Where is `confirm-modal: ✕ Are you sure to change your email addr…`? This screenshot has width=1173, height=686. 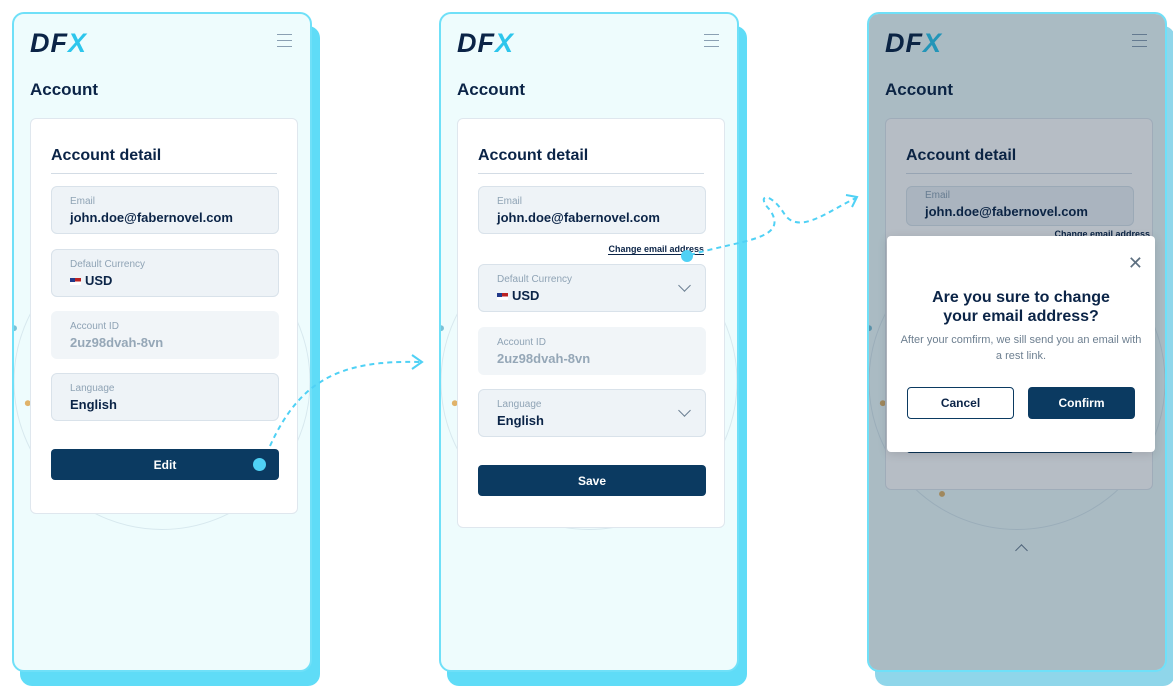 confirm-modal: ✕ Are you sure to change your email addr… is located at coordinates (1021, 344).